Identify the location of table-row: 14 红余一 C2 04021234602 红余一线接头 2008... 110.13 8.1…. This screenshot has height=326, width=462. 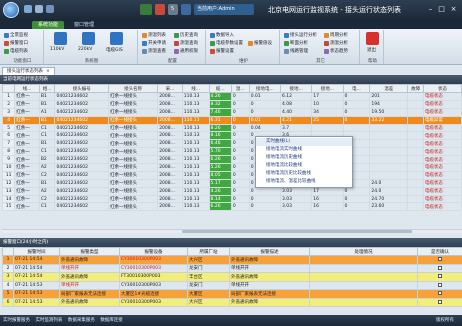
(231, 199).